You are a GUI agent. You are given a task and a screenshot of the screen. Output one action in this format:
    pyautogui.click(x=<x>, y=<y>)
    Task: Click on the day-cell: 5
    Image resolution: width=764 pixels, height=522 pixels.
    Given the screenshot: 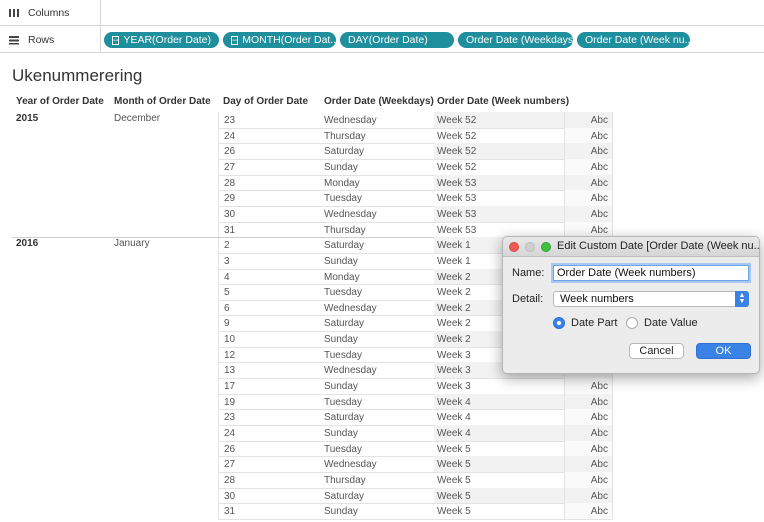 What is the action you would take?
    pyautogui.click(x=227, y=292)
    